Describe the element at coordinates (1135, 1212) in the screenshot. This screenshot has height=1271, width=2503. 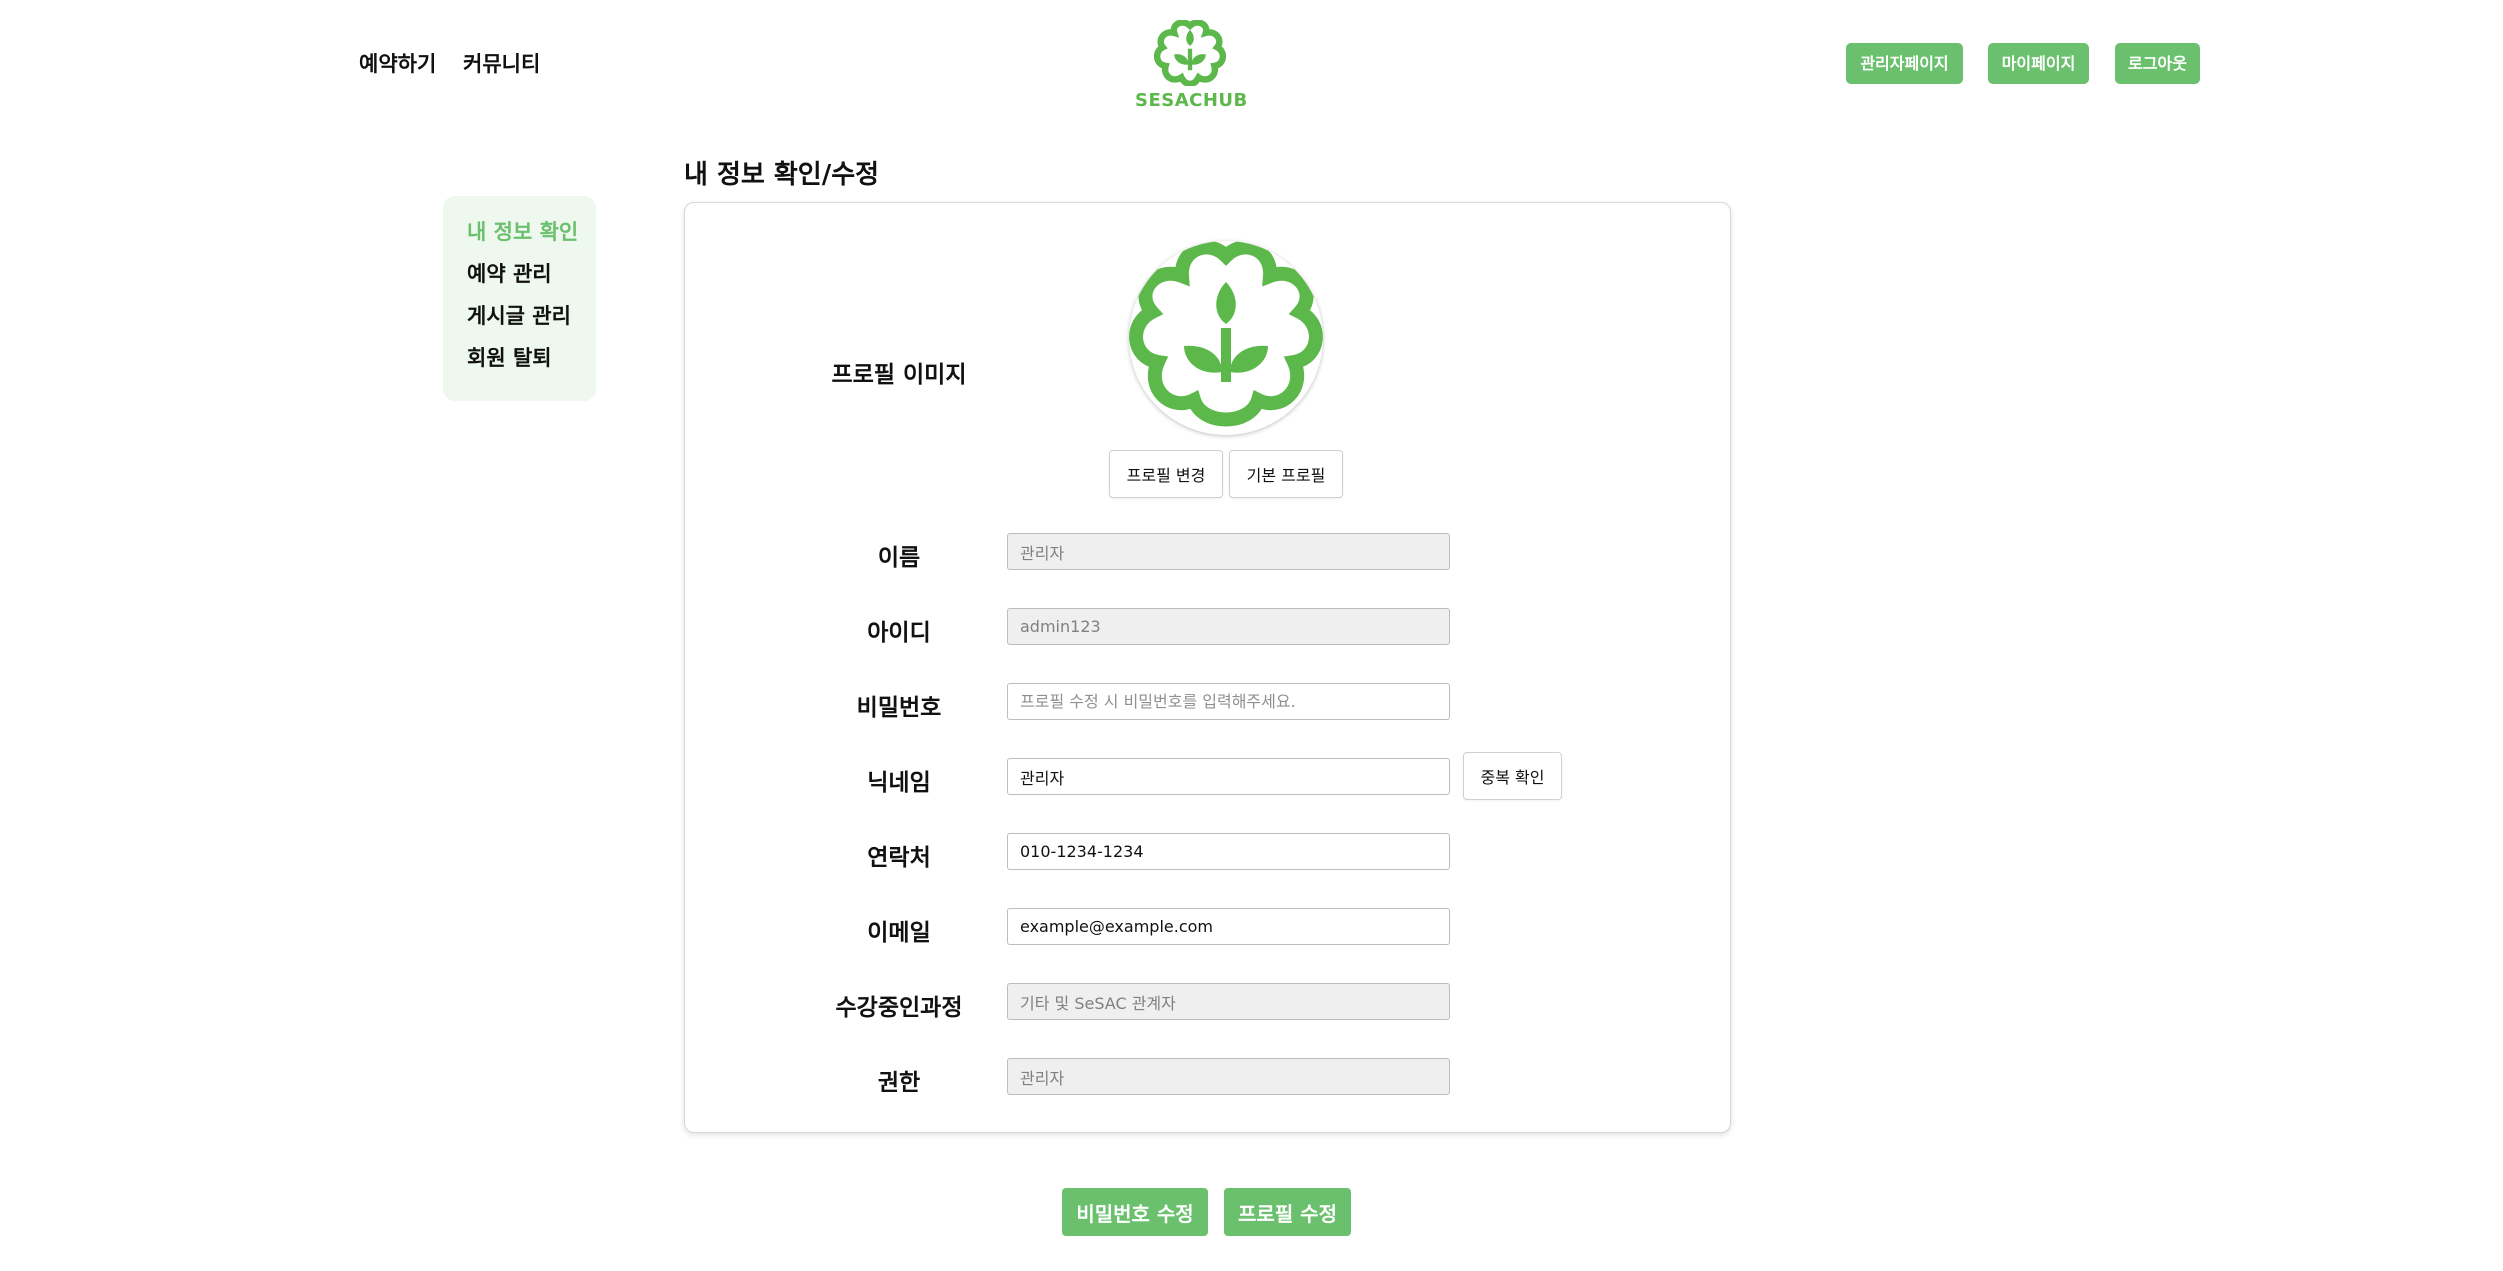
I see `change-password-button: 비밀번호 수정` at that location.